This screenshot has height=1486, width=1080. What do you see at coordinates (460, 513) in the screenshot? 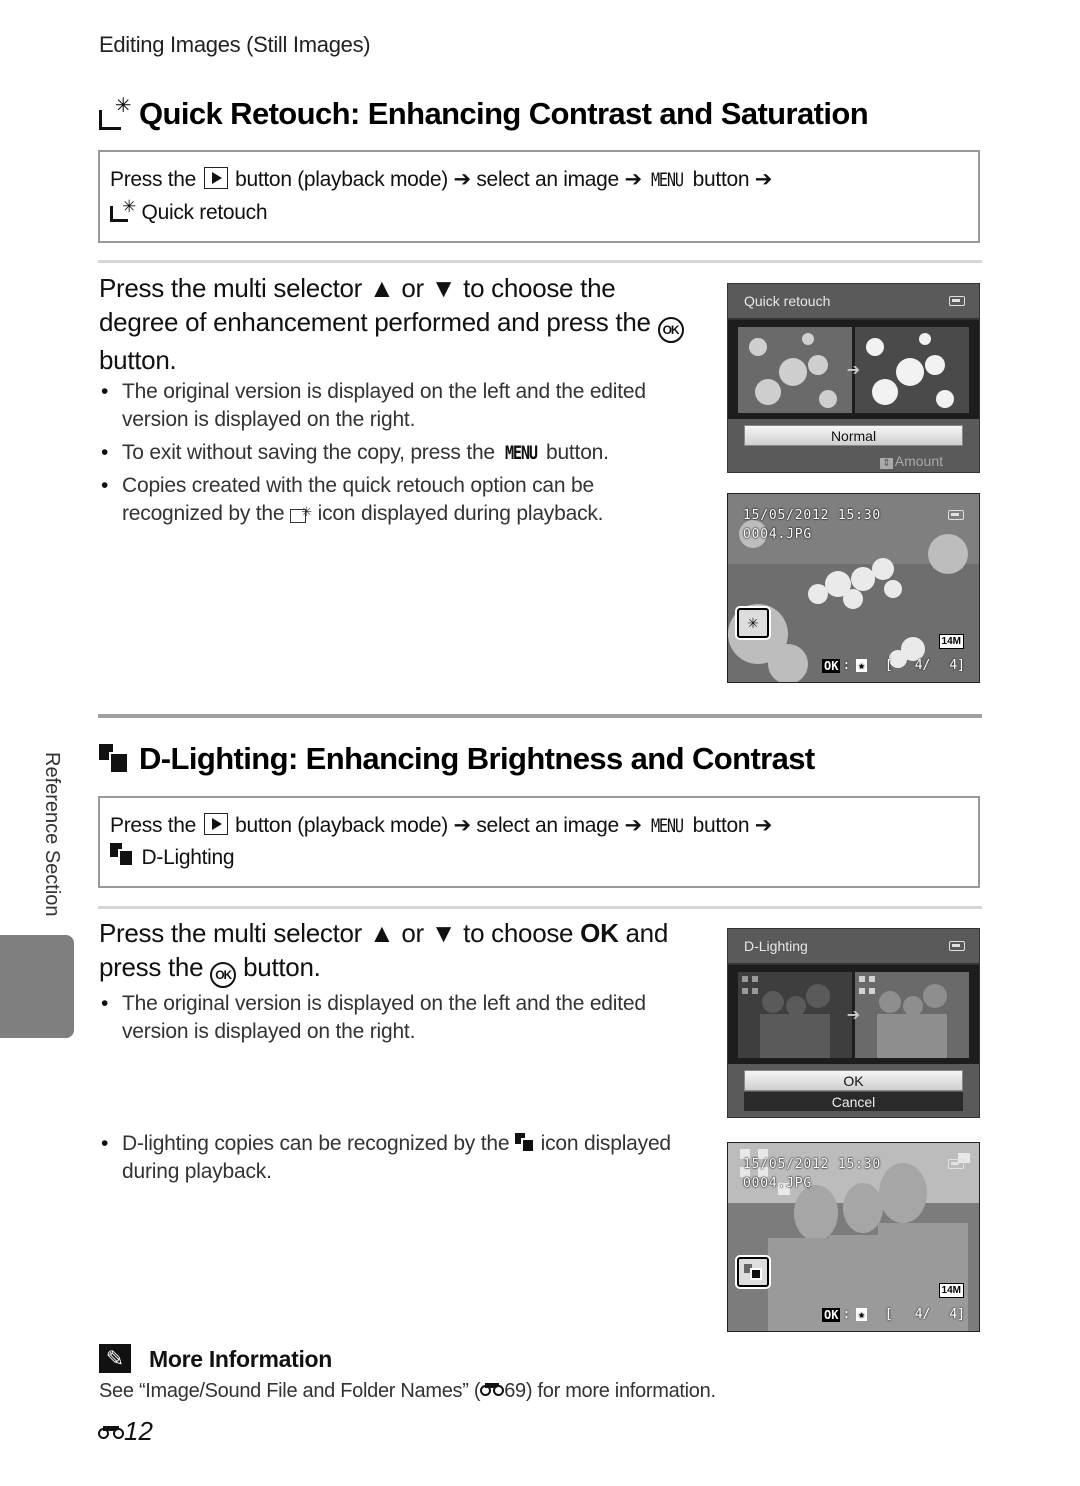
I see `bullet-text: icon displayed during playback.` at bounding box center [460, 513].